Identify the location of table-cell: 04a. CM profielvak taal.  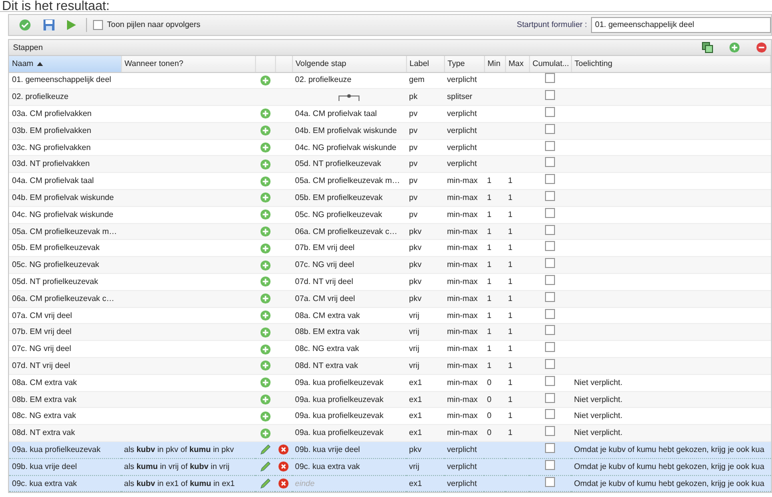
(336, 114).